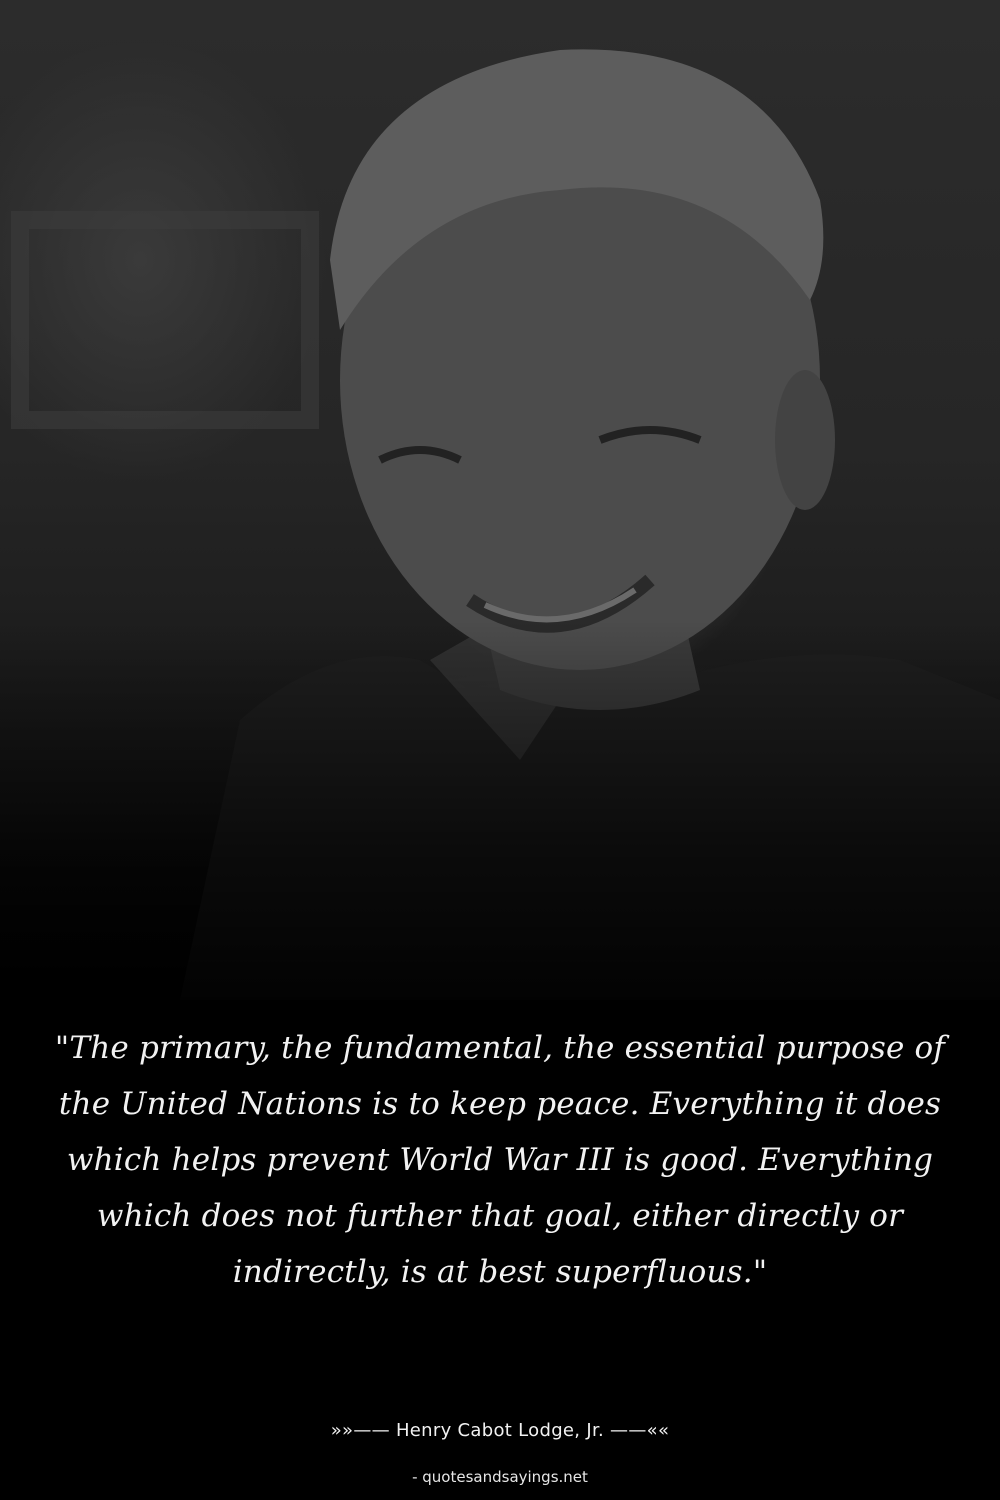 This screenshot has height=1500, width=1000. What do you see at coordinates (500, 1477) in the screenshot?
I see `source-credit: - quotesandsayings.net` at bounding box center [500, 1477].